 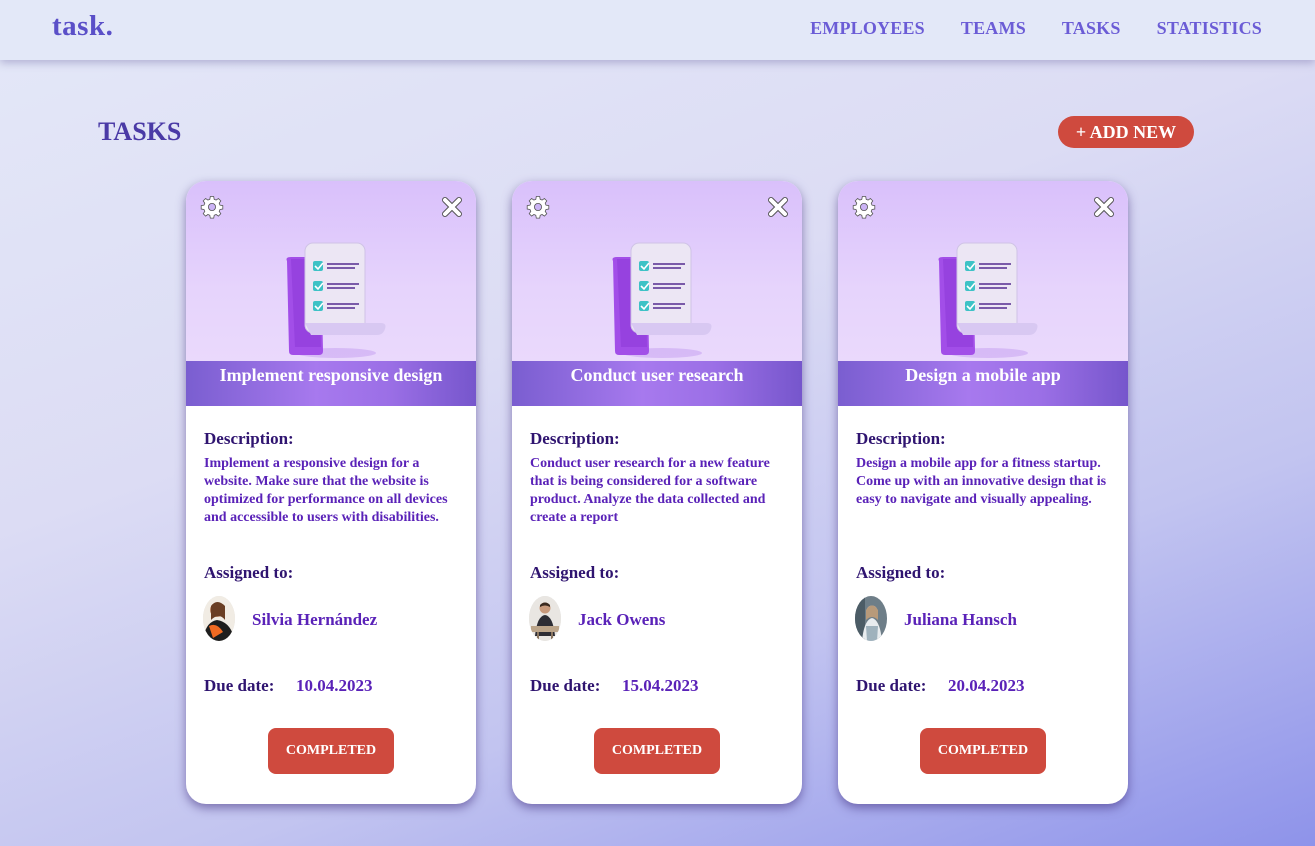 What do you see at coordinates (1091, 28) in the screenshot?
I see `nav-tasks: TASKS` at bounding box center [1091, 28].